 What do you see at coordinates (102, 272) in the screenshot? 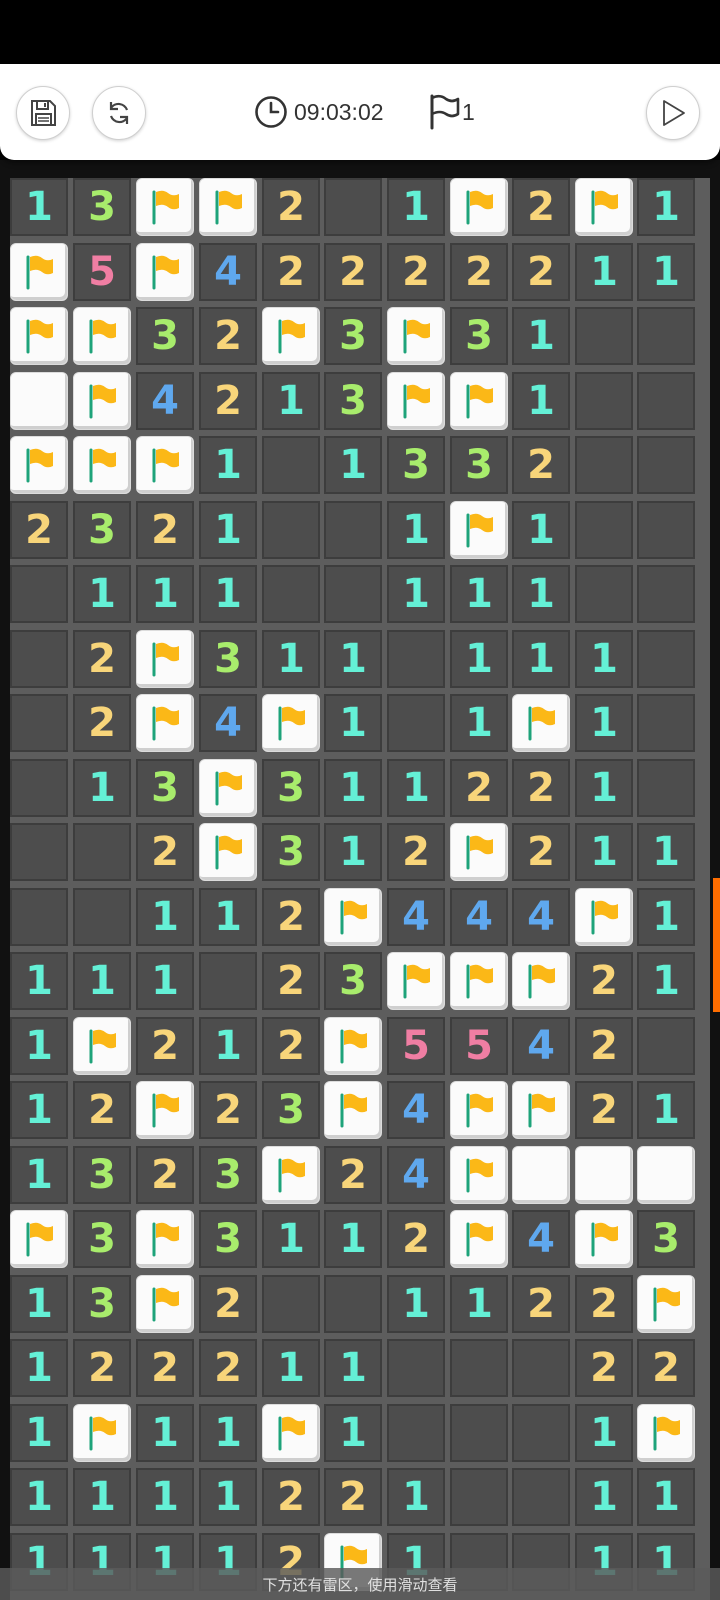
I see `number-cell: 5` at bounding box center [102, 272].